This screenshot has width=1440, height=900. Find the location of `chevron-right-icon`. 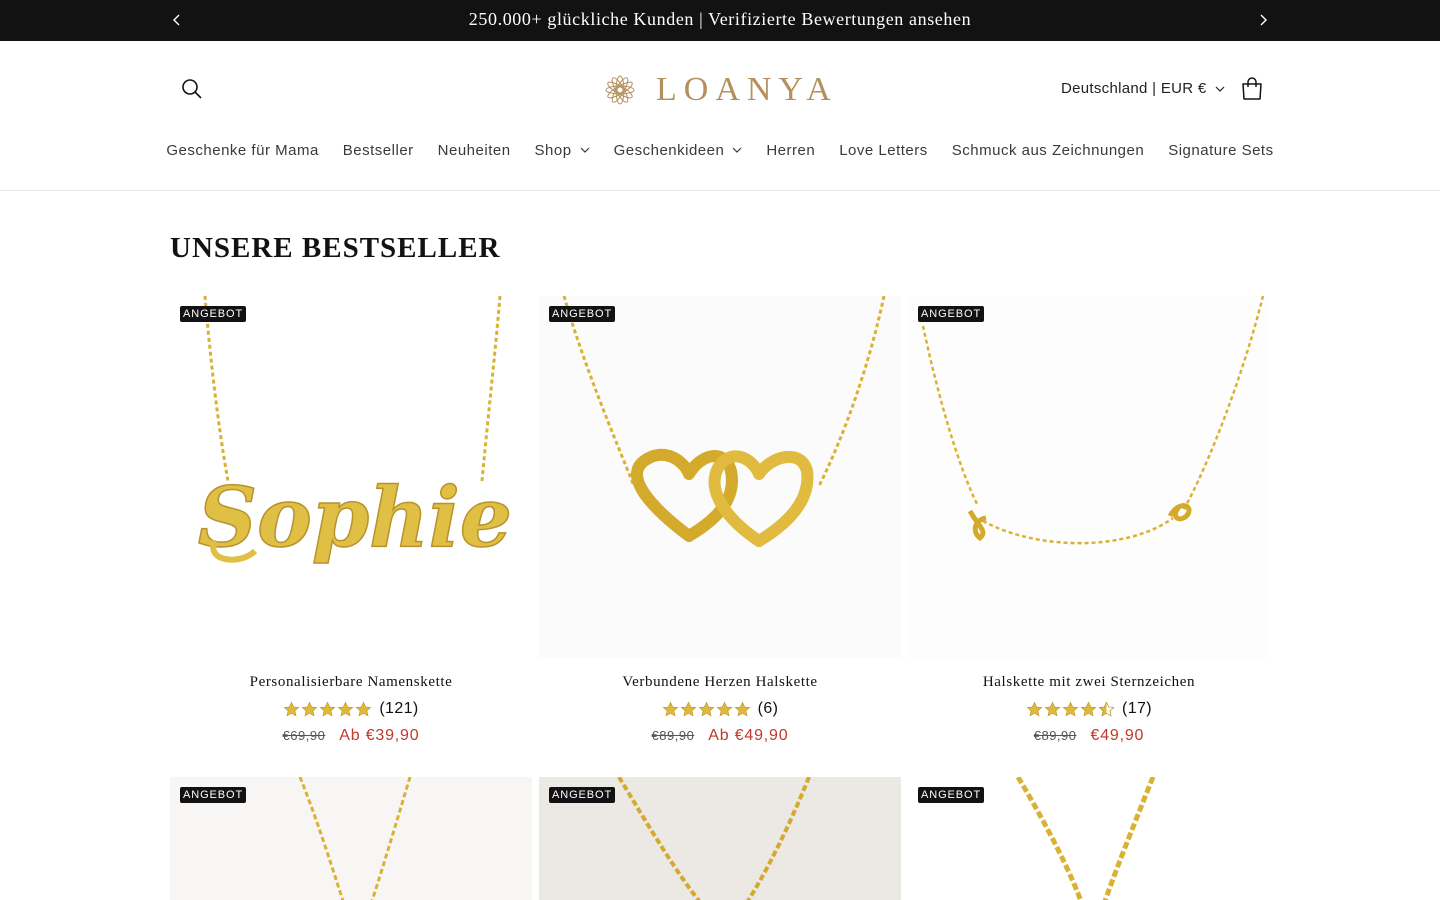

chevron-right-icon is located at coordinates (1263, 20).